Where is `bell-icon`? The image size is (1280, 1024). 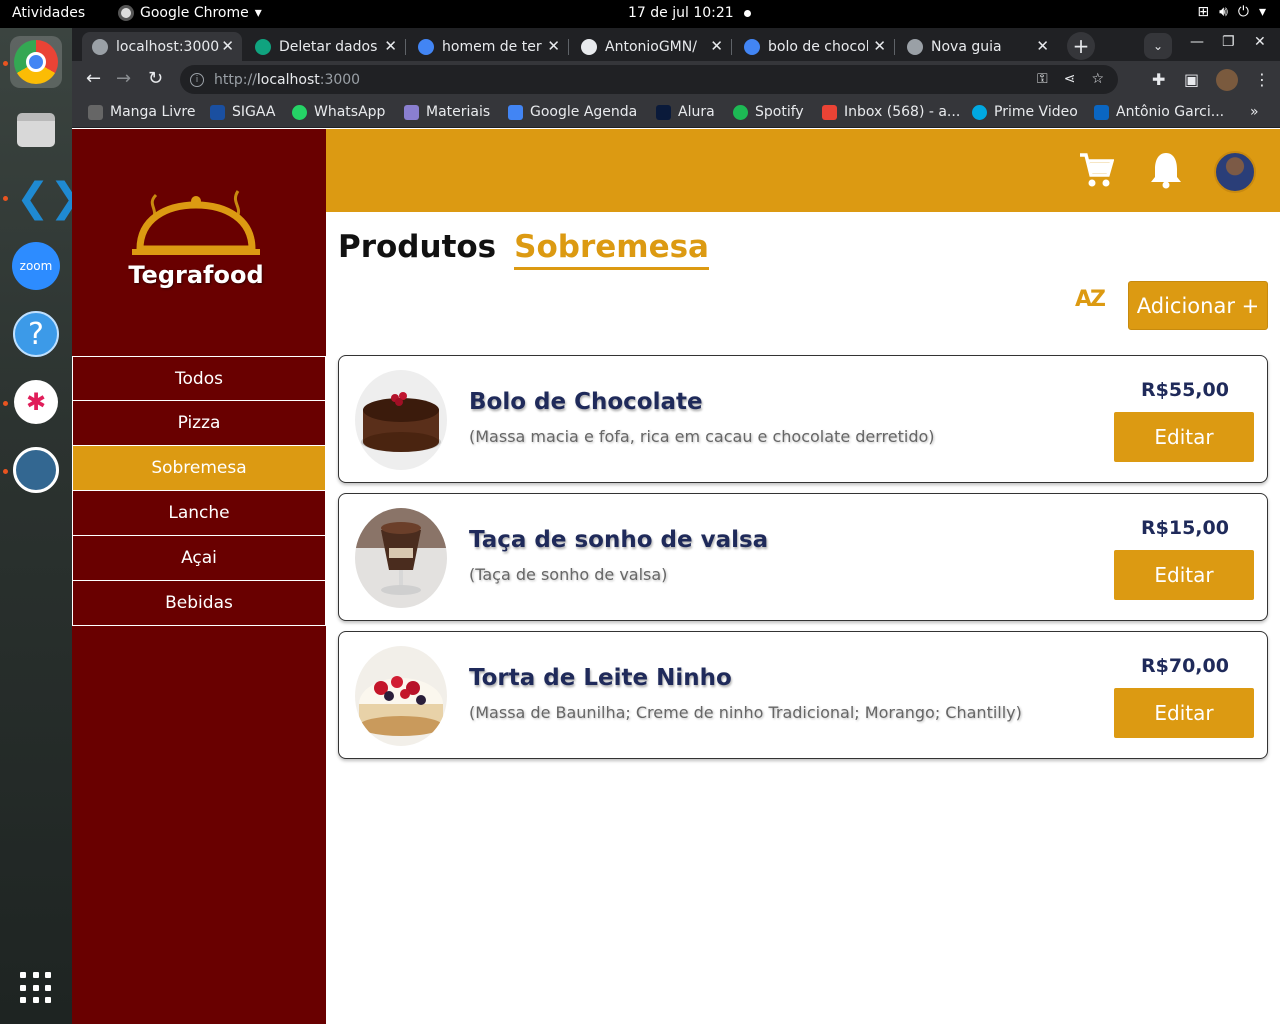
bell-icon is located at coordinates (1166, 170).